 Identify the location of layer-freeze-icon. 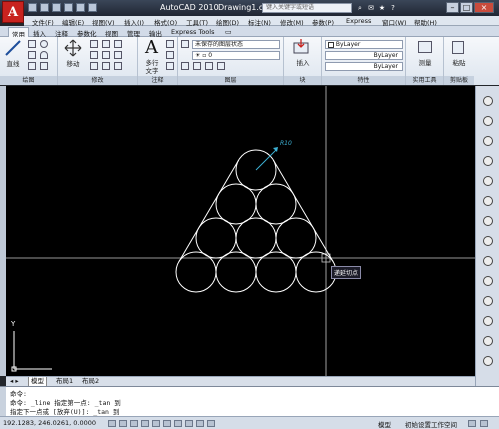
(209, 66).